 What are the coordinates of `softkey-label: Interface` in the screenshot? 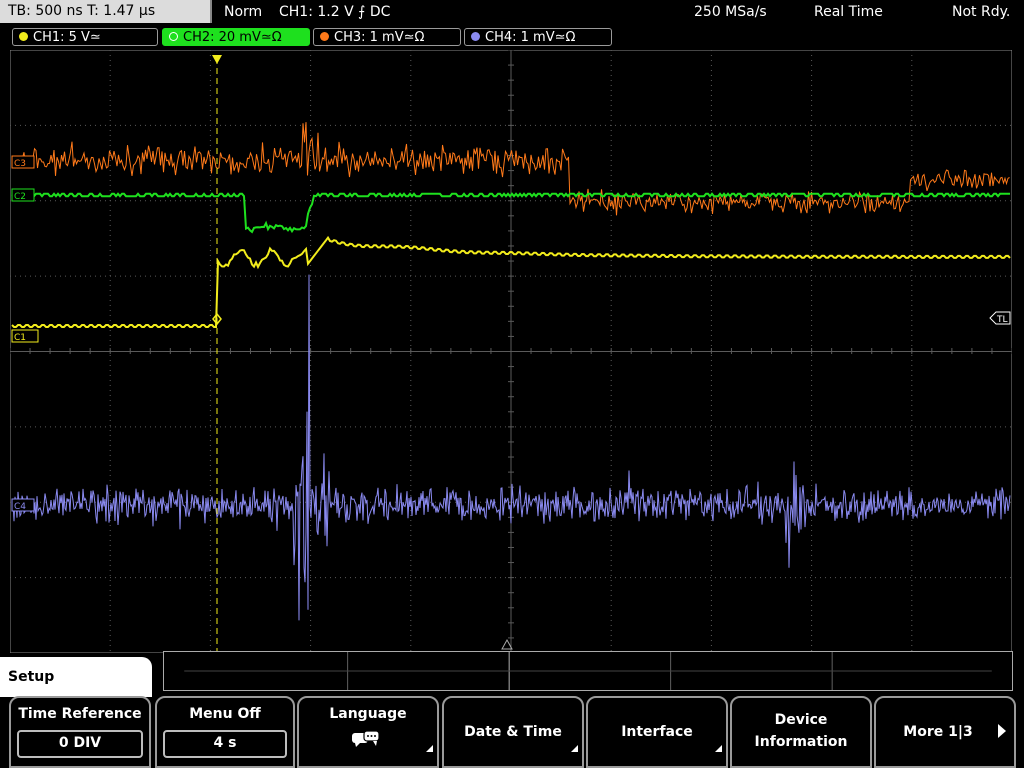 It's located at (657, 732).